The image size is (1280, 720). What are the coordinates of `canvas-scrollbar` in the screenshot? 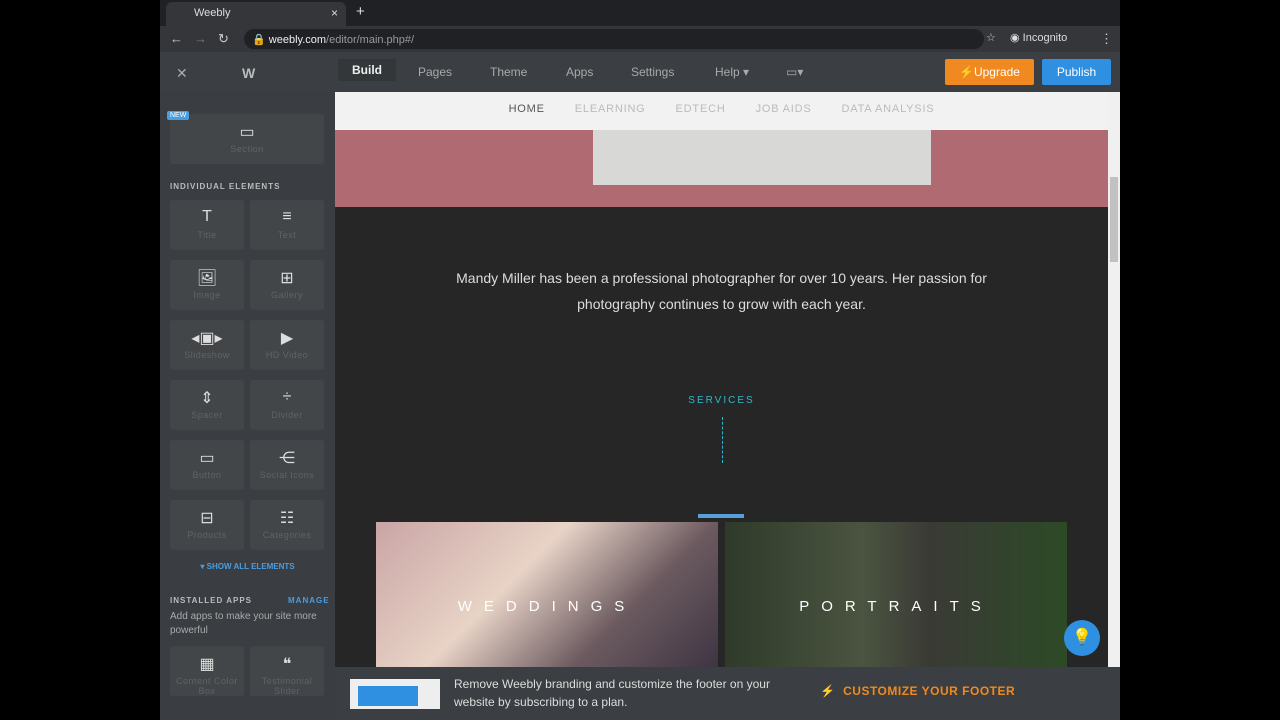 It's located at (1114, 379).